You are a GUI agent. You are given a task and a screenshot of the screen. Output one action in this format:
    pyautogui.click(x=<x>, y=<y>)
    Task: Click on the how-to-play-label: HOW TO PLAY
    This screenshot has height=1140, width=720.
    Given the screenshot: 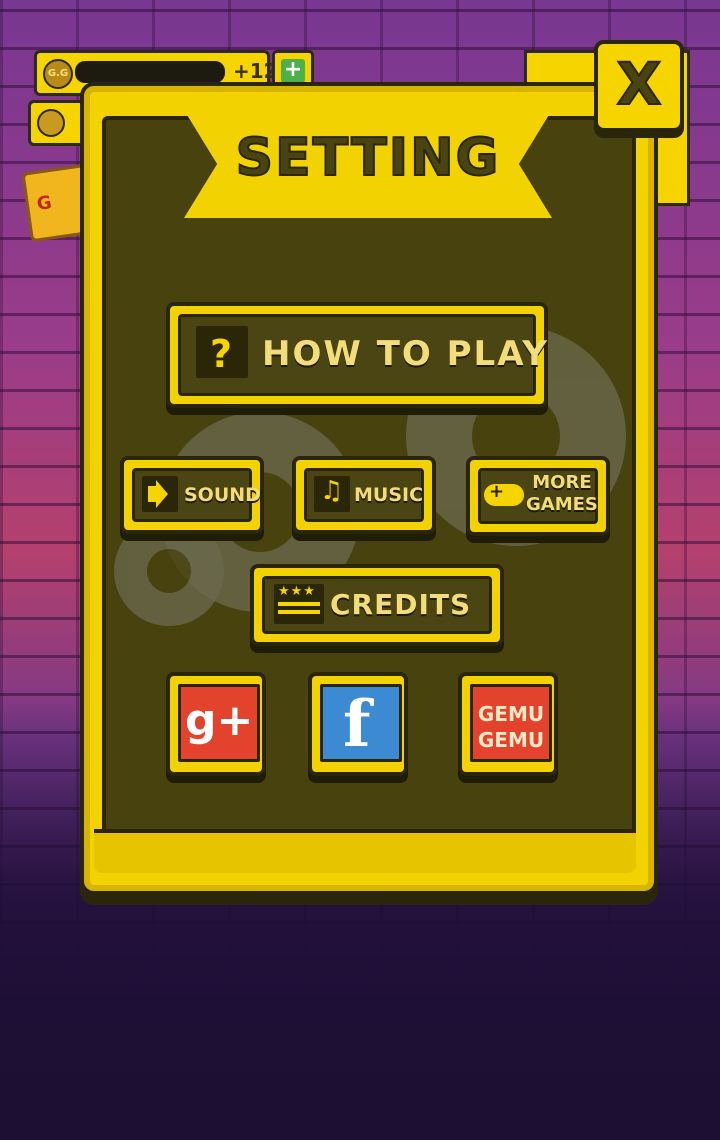 What is the action you would take?
    pyautogui.click(x=405, y=354)
    